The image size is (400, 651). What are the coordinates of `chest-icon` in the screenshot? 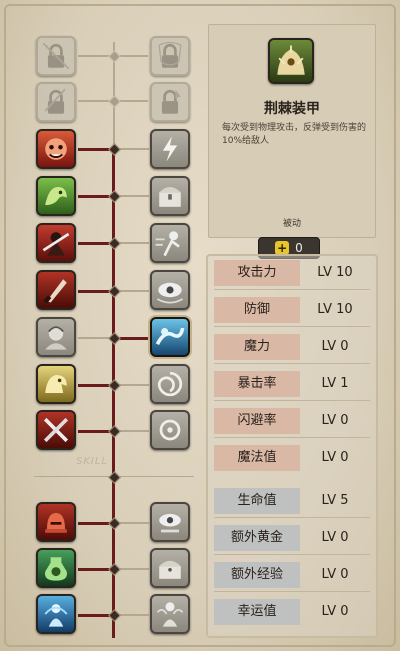 It's located at (170, 196).